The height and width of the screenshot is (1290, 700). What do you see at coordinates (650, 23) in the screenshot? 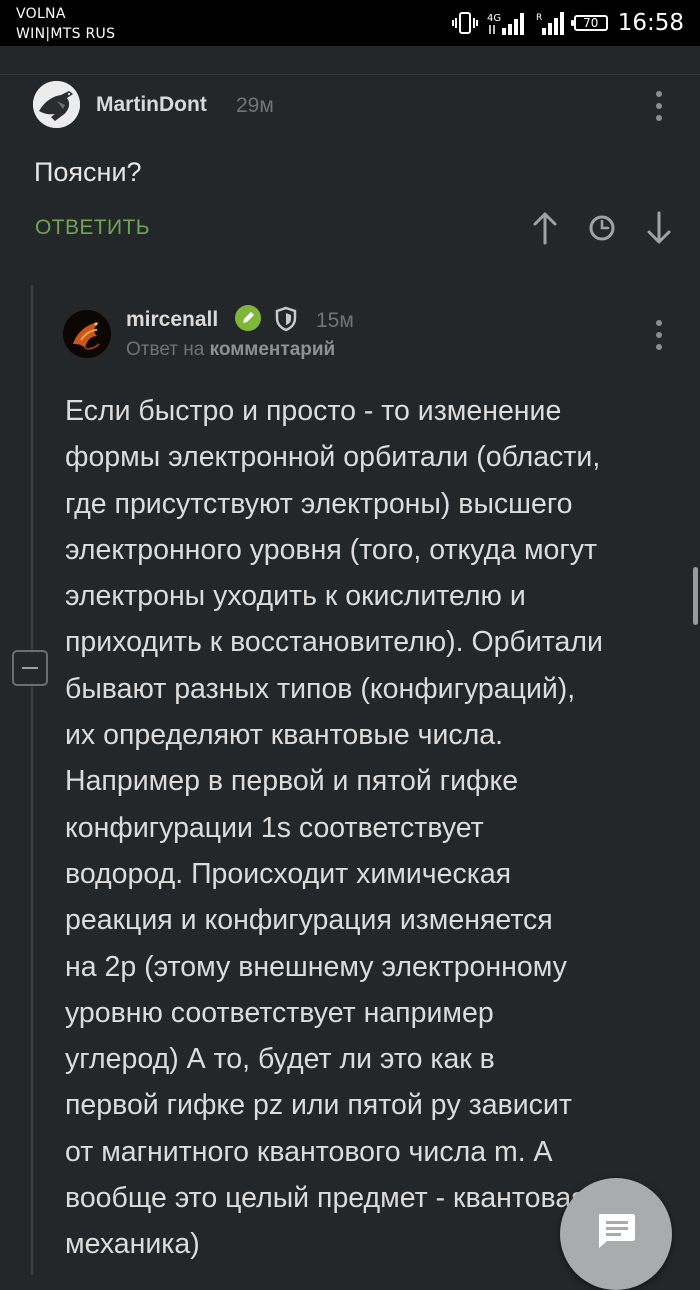
I see `clock-time: 16:58` at bounding box center [650, 23].